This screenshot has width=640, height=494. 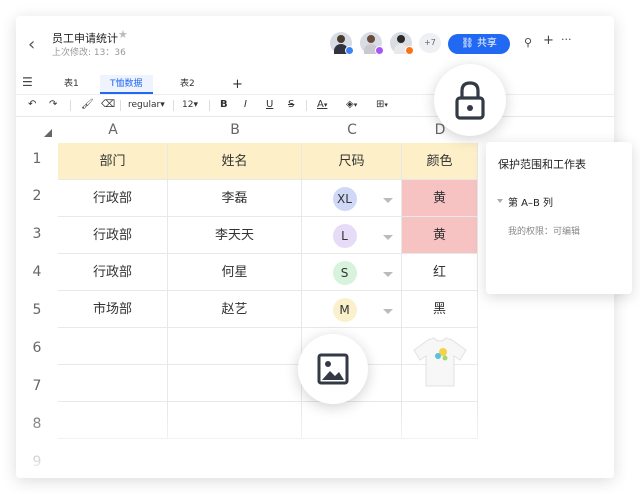 I want to click on table-cell: 李磊, so click(x=235, y=198).